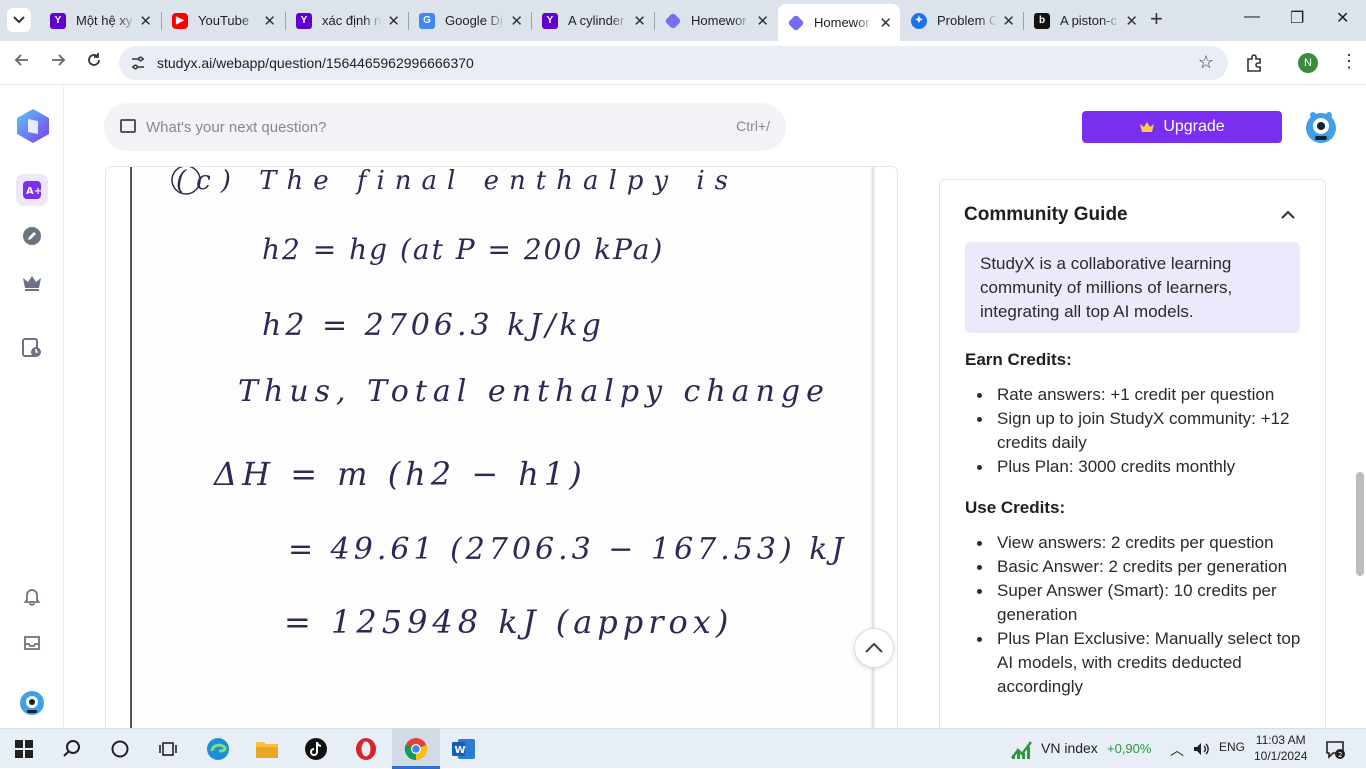  I want to click on sidebar-user-avatar, so click(32, 702).